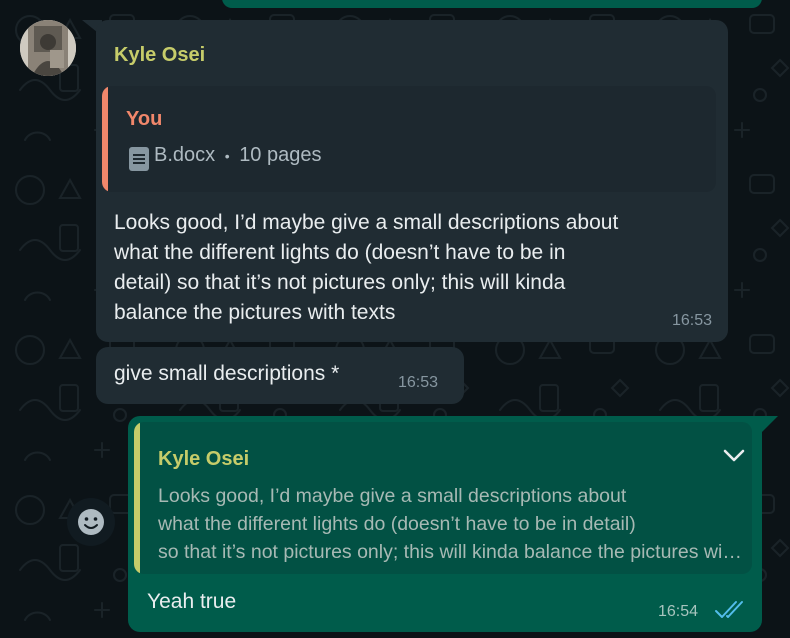 The height and width of the screenshot is (638, 790). Describe the element at coordinates (144, 119) in the screenshot. I see `quote-author: You` at that location.